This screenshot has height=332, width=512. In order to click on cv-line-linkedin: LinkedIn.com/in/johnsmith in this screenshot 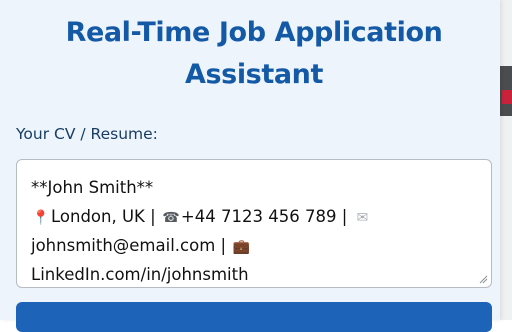, I will do `click(140, 274)`.